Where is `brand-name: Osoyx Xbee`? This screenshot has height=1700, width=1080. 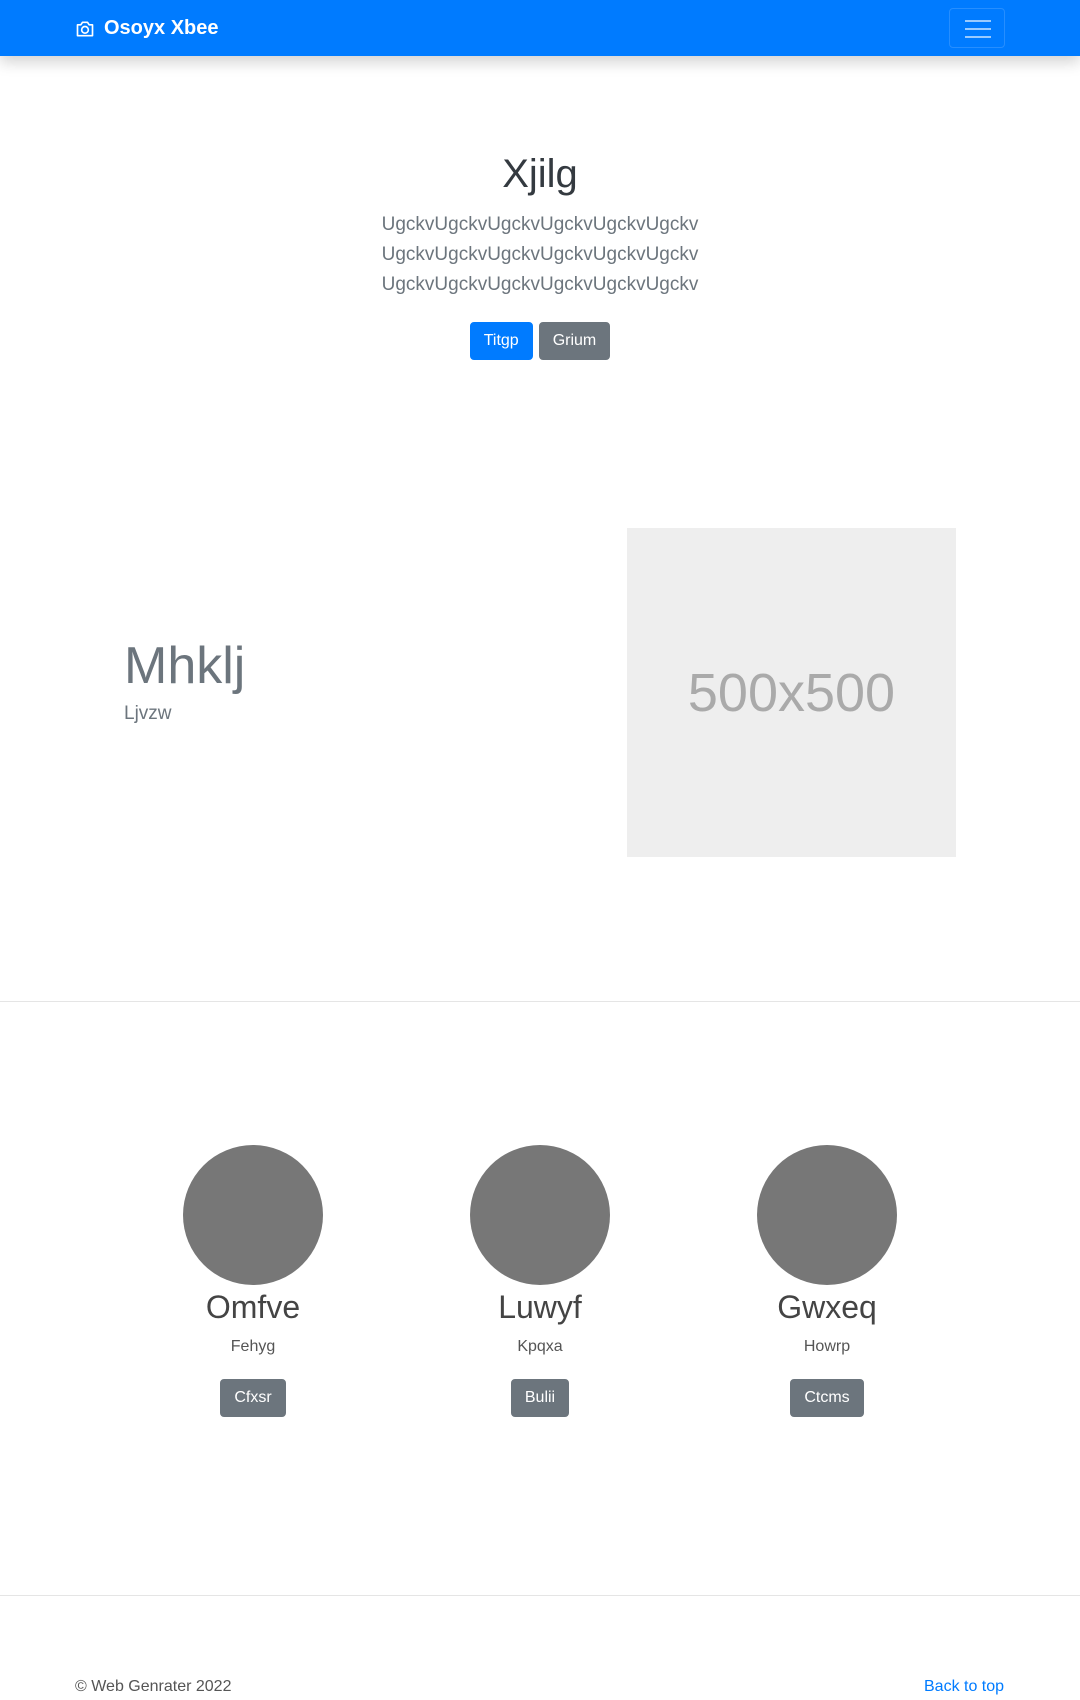
brand-name: Osoyx Xbee is located at coordinates (161, 28).